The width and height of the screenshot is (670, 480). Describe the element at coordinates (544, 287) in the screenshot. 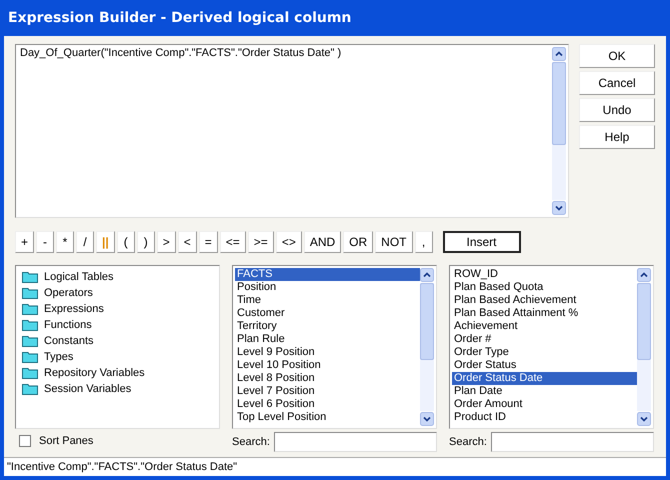

I see `column-item: Plan Based Quota` at that location.